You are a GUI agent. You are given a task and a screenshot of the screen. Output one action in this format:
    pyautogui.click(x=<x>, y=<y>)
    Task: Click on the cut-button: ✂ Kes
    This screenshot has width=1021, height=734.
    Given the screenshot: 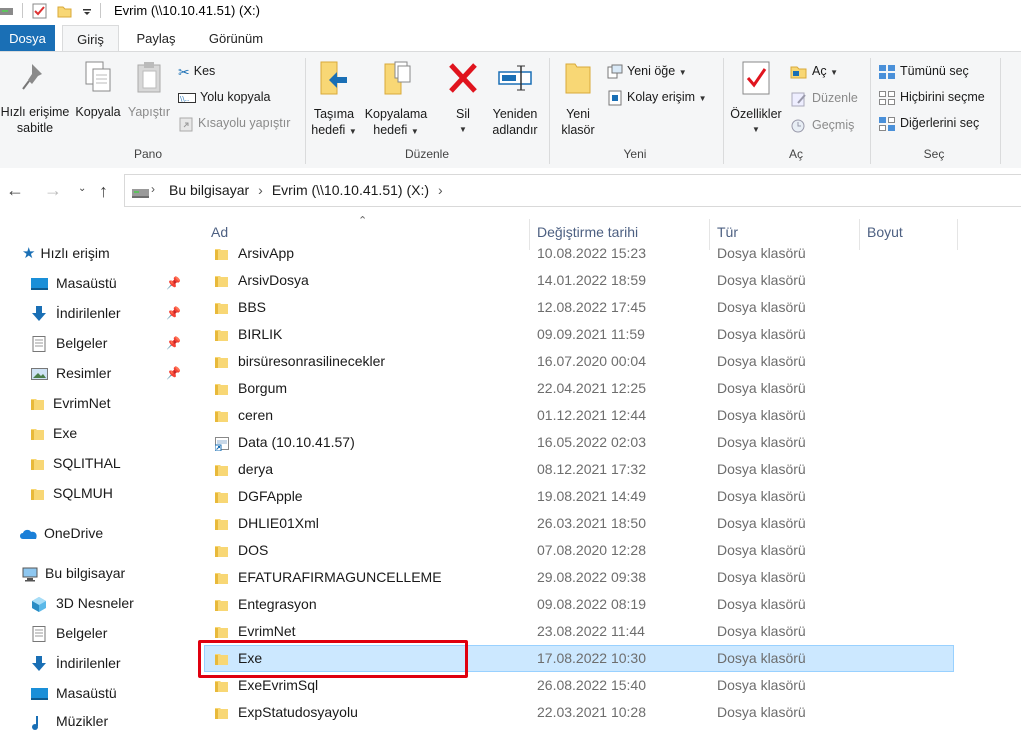 What is the action you would take?
    pyautogui.click(x=196, y=71)
    